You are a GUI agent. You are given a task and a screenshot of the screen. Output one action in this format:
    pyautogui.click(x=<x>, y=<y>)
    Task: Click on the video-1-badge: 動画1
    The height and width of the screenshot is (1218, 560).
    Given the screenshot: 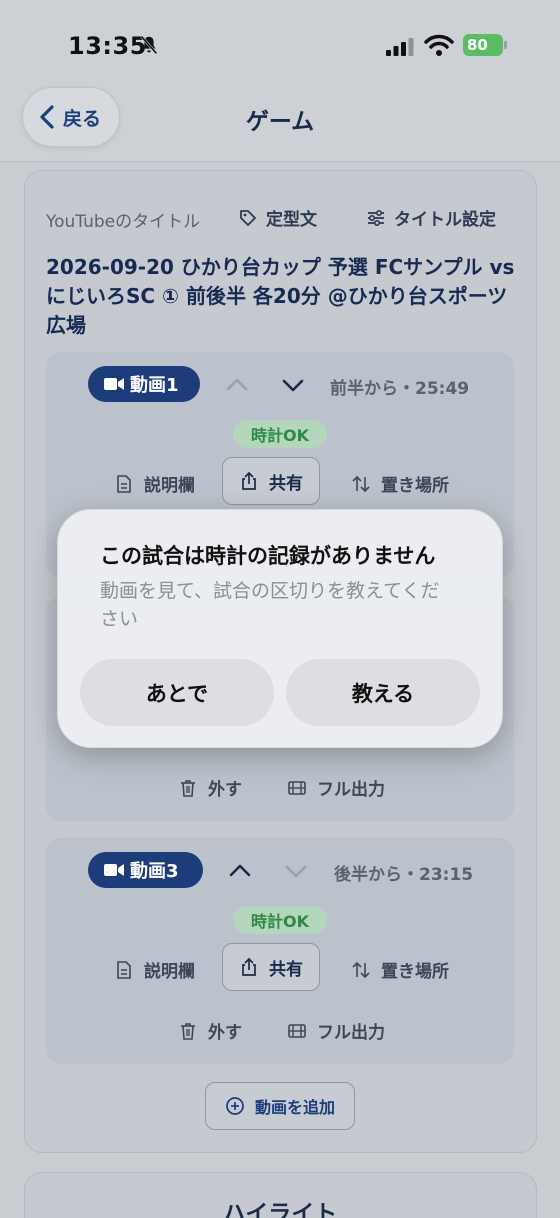 What is the action you would take?
    pyautogui.click(x=144, y=384)
    